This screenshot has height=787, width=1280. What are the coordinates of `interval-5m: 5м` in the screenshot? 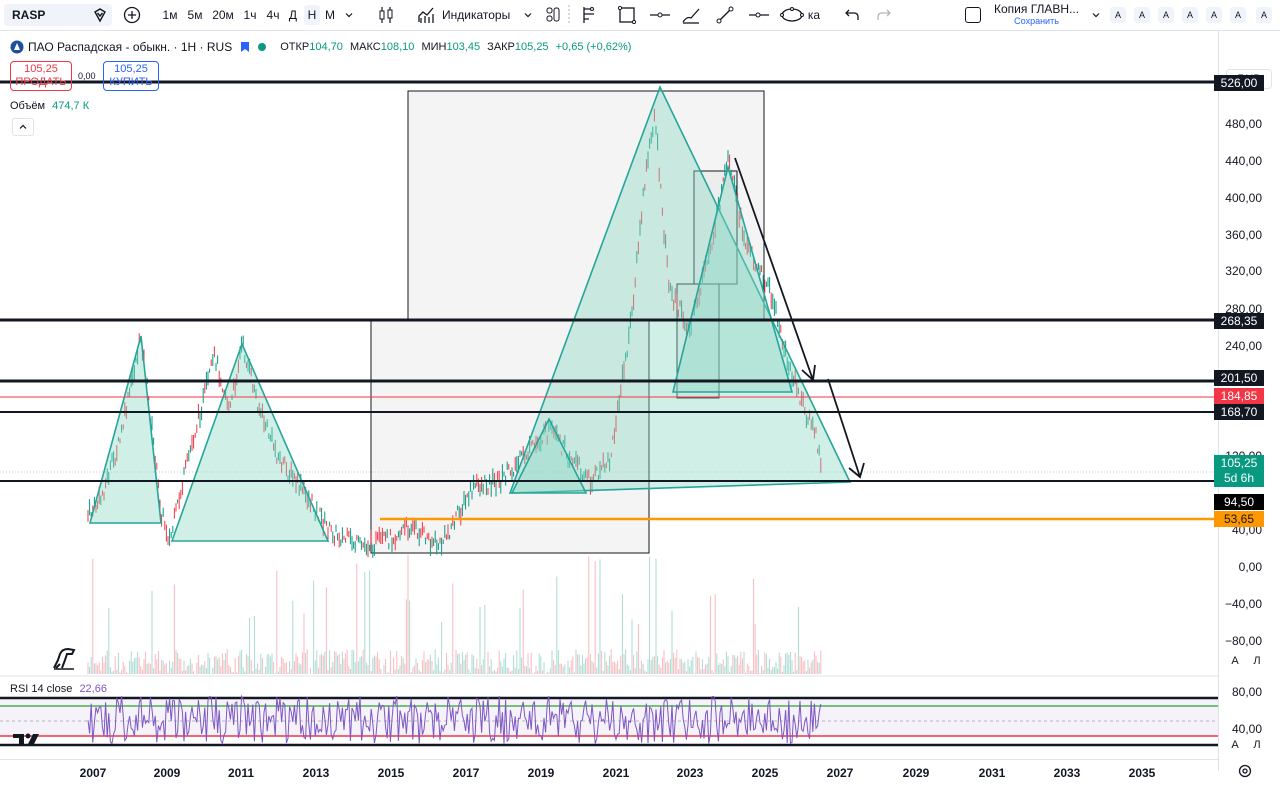 It's located at (195, 15).